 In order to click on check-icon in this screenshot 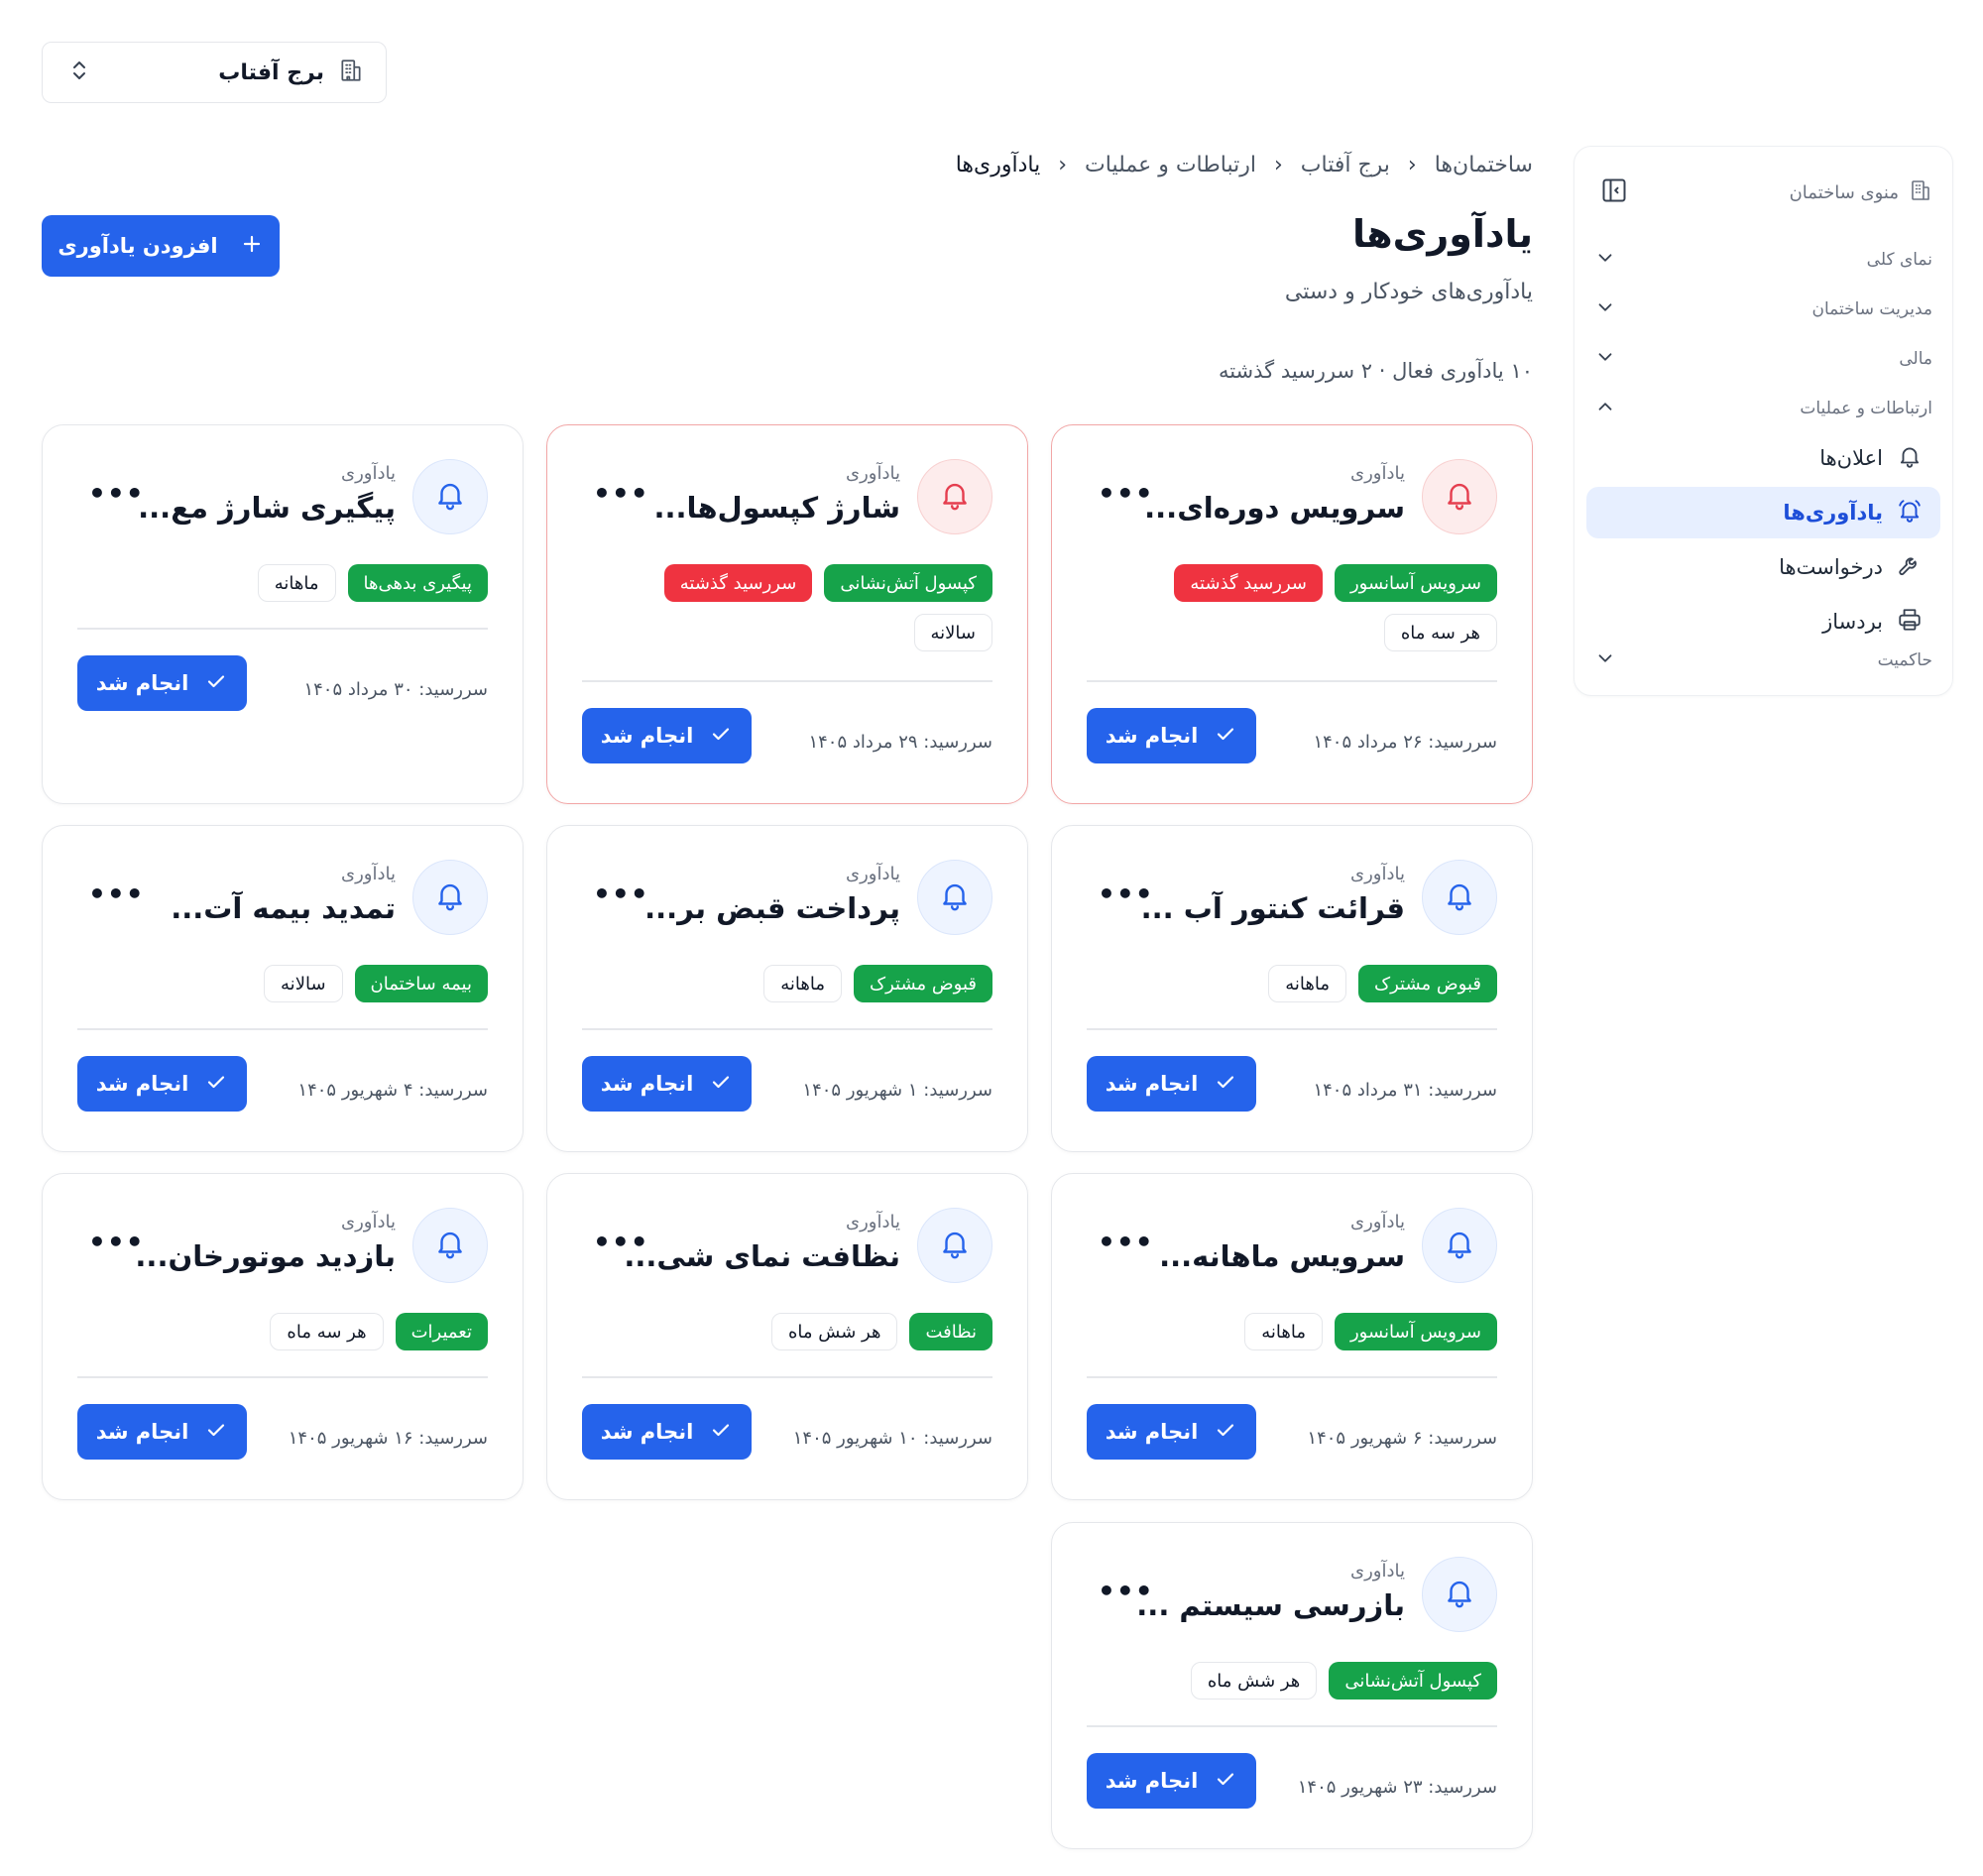, I will do `click(216, 1432)`.